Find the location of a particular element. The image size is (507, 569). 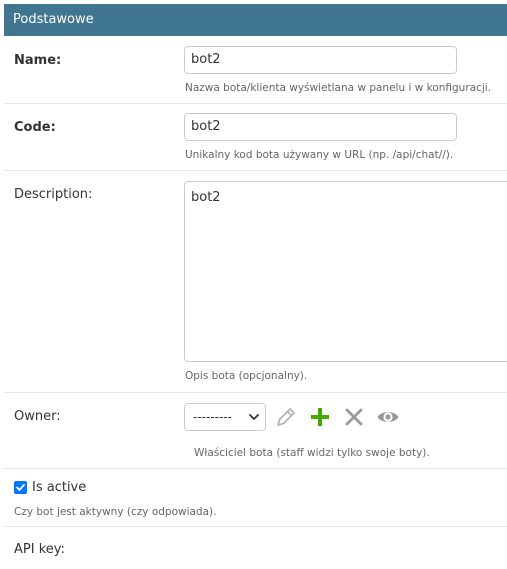

chevron-down-icon is located at coordinates (254, 417).